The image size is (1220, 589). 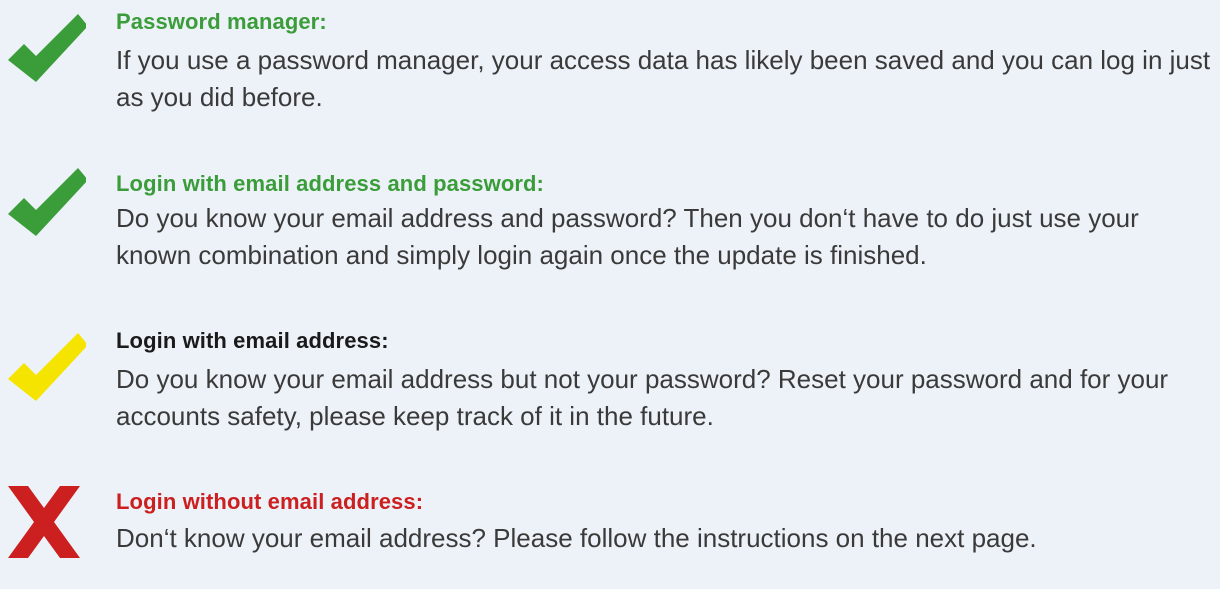 I want to click on option-heading: Login with email address:, so click(x=252, y=340).